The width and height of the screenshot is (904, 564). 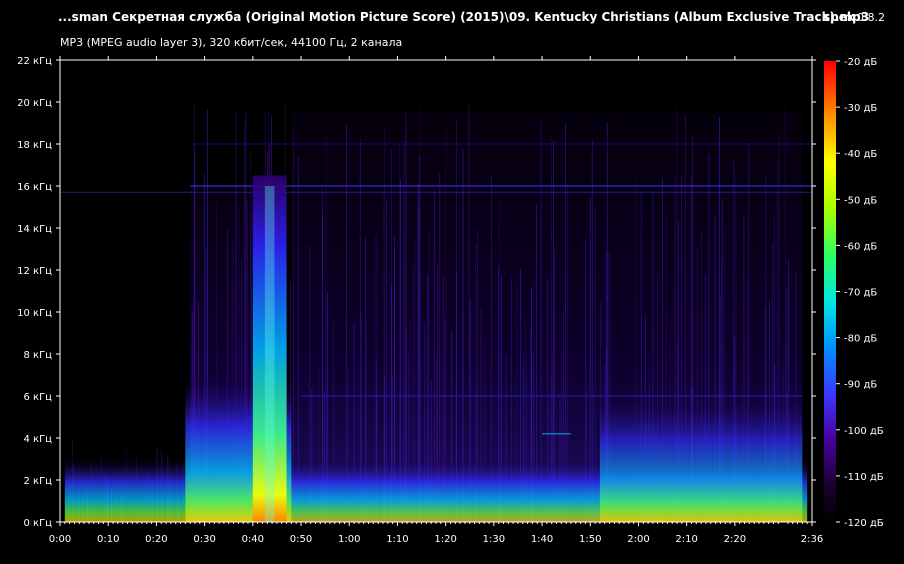 I want to click on y-tick-label: 2 кГц, so click(x=38, y=481).